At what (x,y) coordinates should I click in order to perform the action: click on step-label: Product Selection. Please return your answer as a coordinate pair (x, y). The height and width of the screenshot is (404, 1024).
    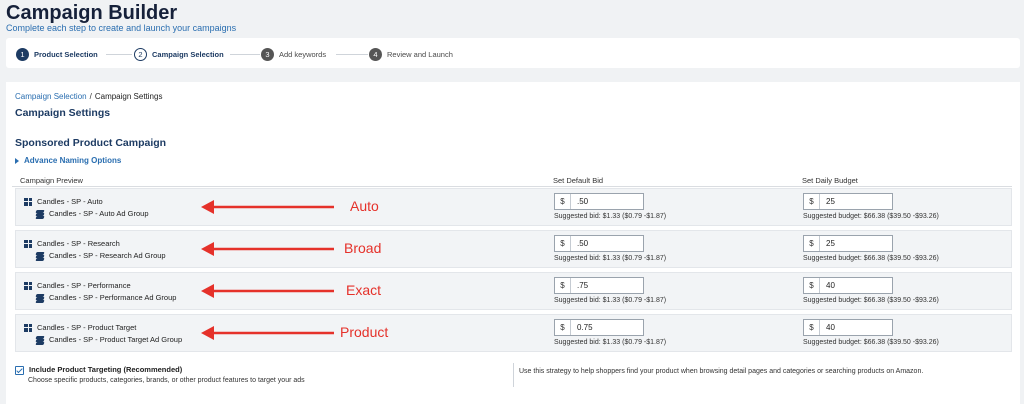
    Looking at the image, I should click on (66, 54).